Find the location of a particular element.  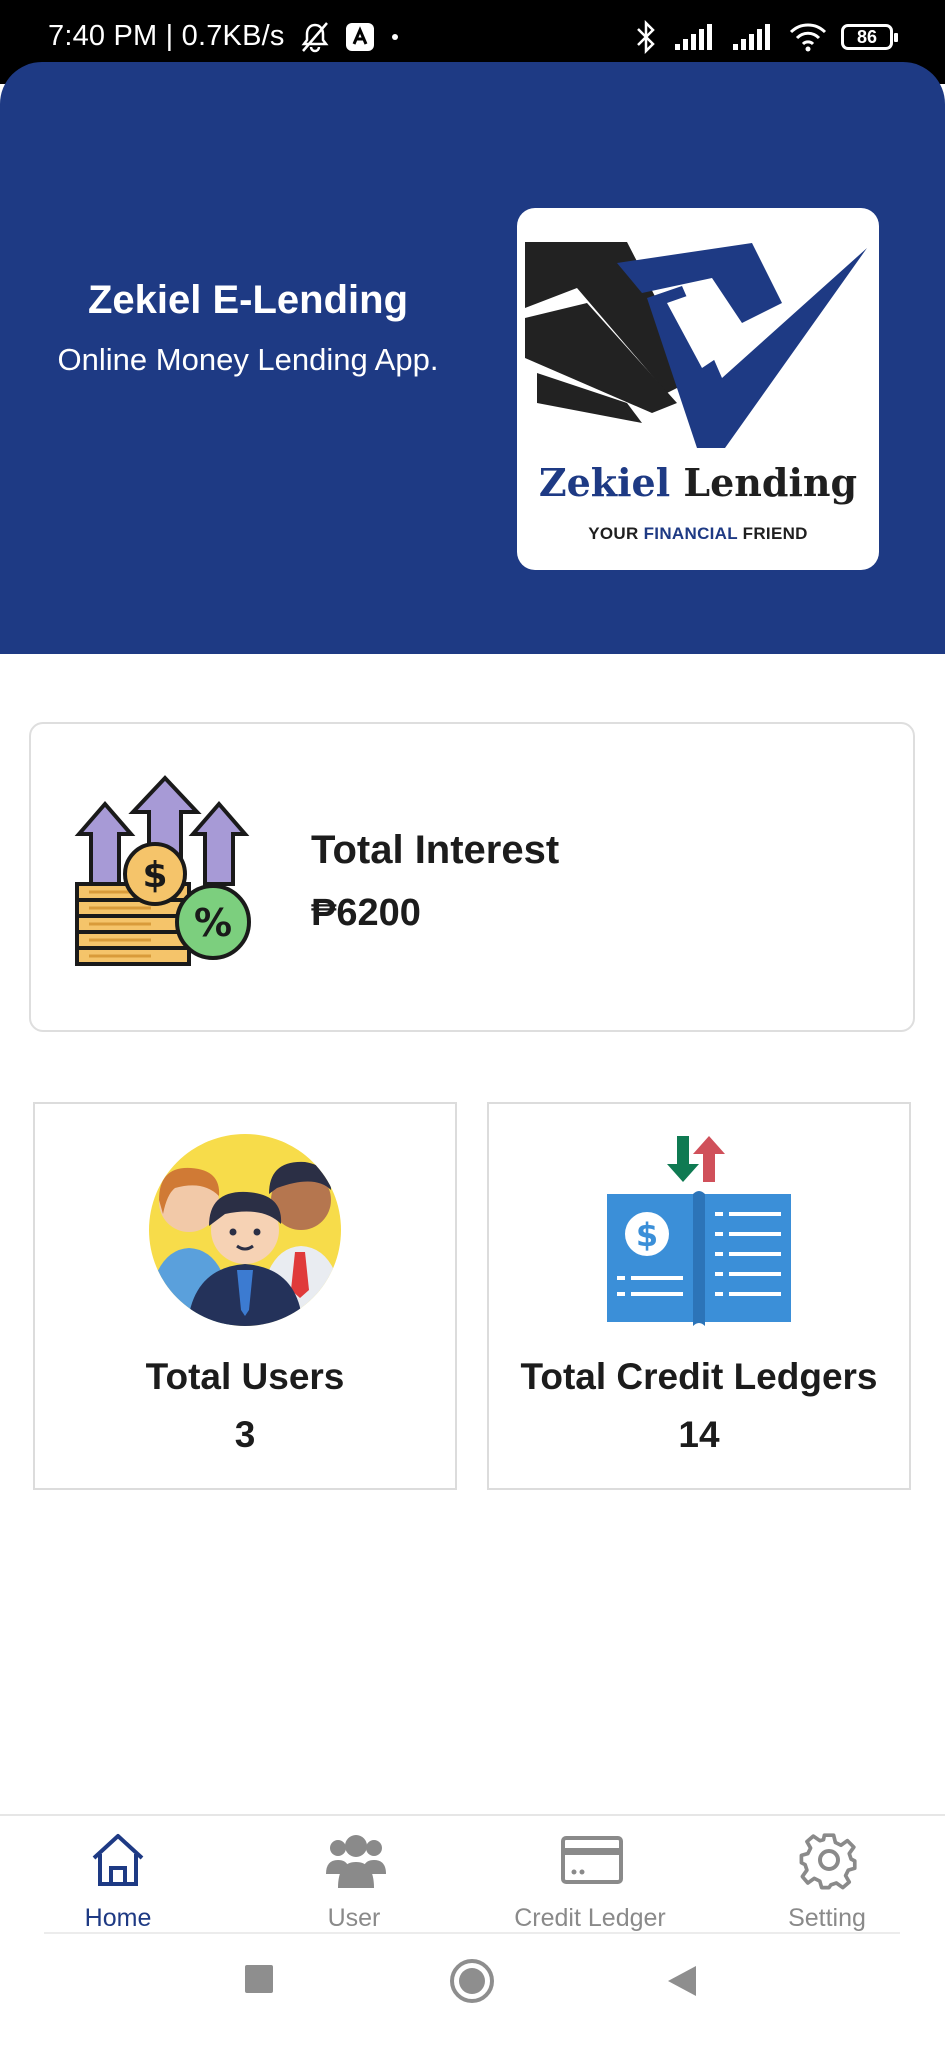

total-credit-ledgers-value: 14 is located at coordinates (699, 1434).